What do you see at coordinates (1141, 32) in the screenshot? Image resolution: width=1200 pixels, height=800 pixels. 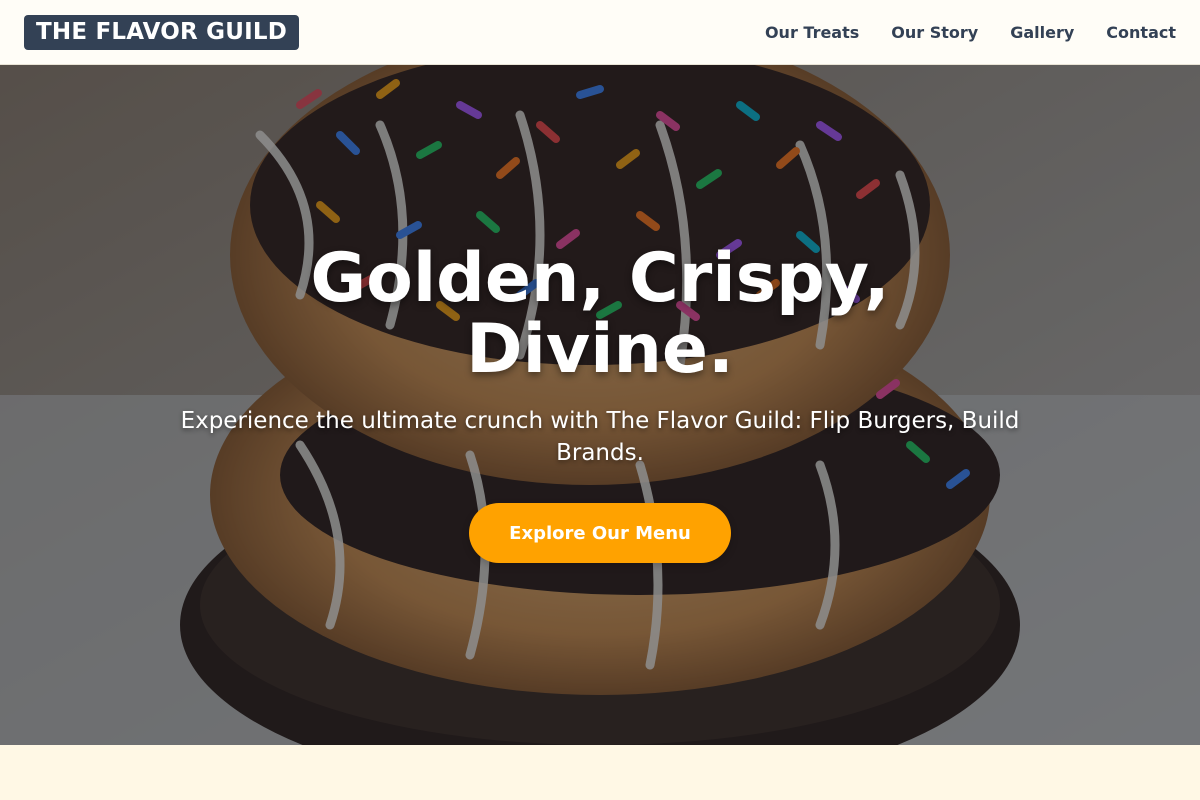 I see `nav-link-contact: Contact` at bounding box center [1141, 32].